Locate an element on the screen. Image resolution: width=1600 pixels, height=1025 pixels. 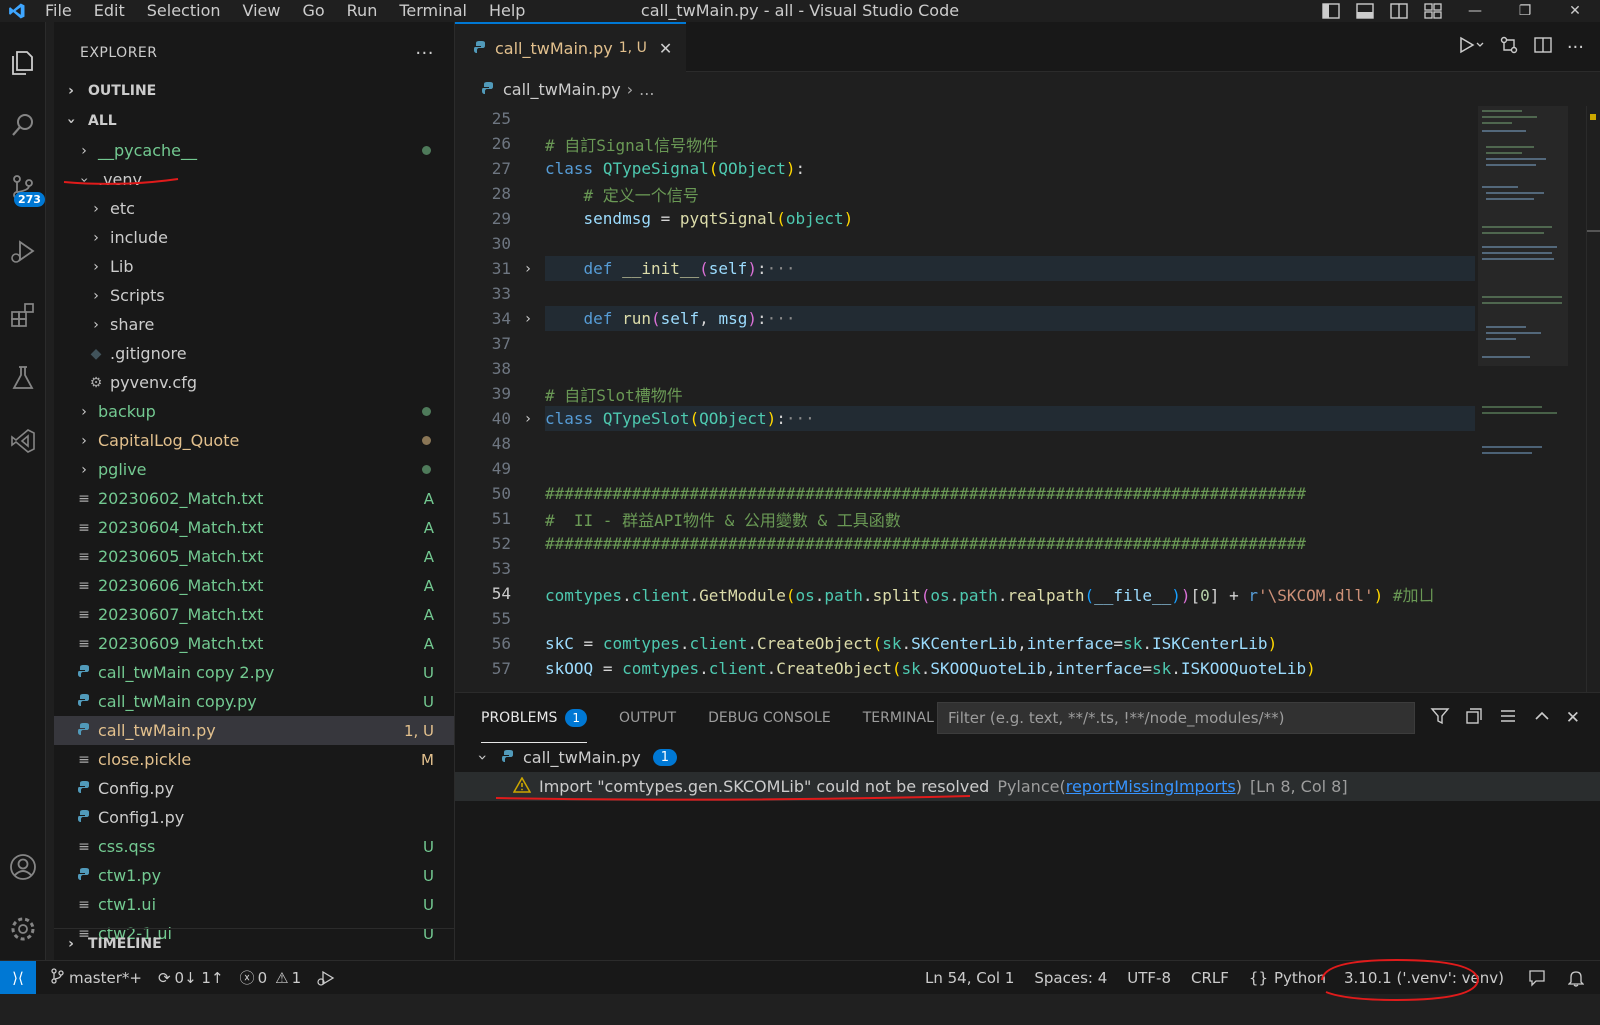
folder-item: › Lib is located at coordinates (254, 266).